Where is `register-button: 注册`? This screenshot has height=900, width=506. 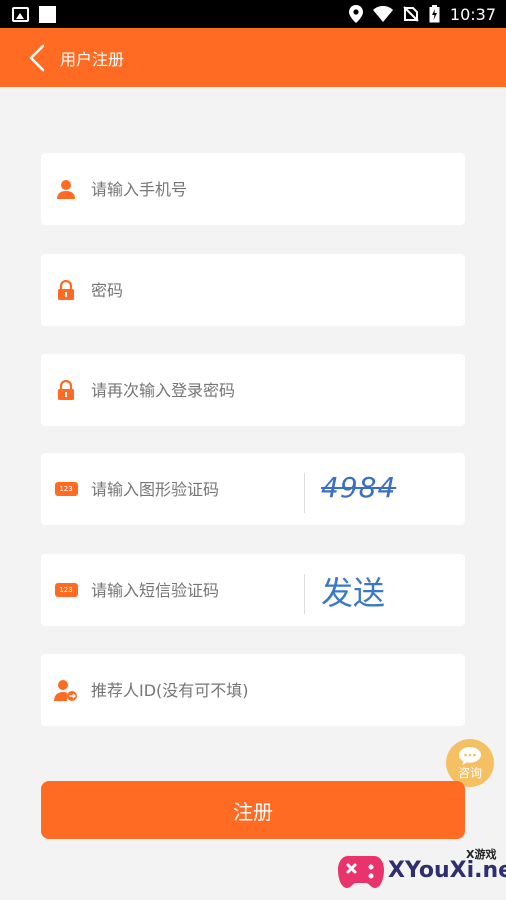
register-button: 注册 is located at coordinates (253, 810).